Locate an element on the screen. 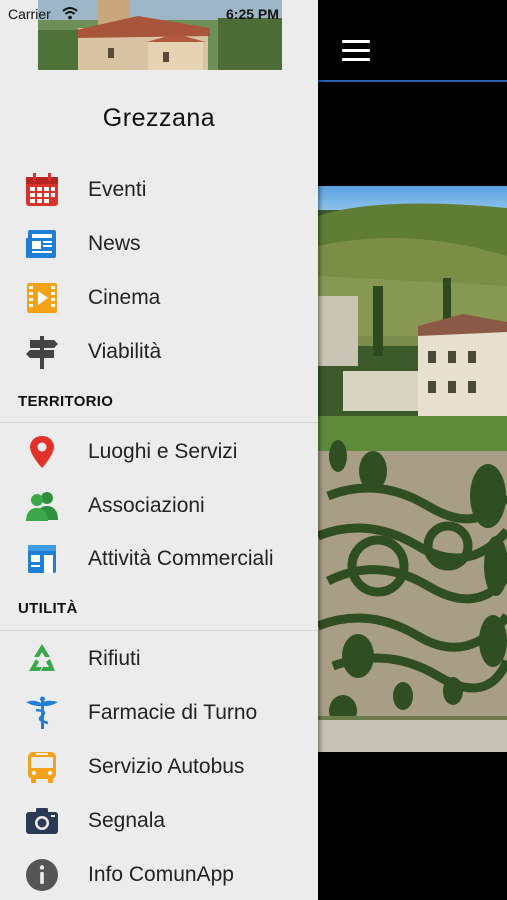  menu-item-label: Attività Commerciali is located at coordinates (181, 558).